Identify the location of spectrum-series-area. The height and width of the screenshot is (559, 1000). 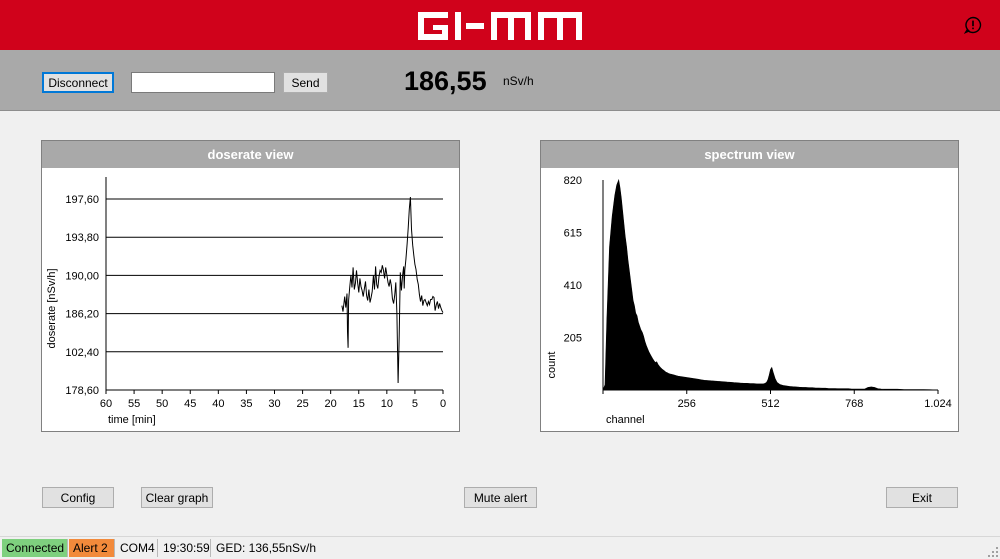
(770, 284).